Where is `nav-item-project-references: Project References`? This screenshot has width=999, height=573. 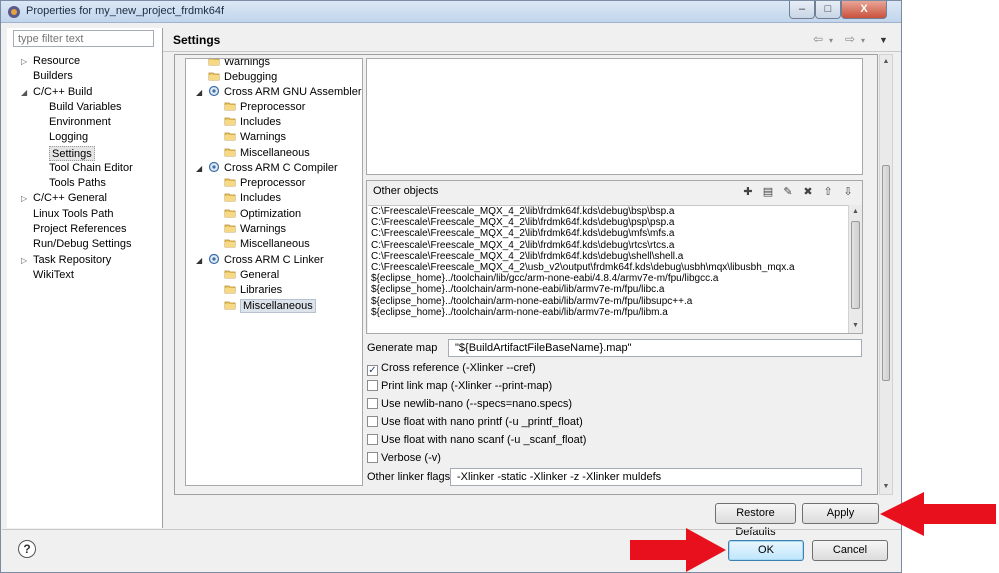 nav-item-project-references: Project References is located at coordinates (80, 229).